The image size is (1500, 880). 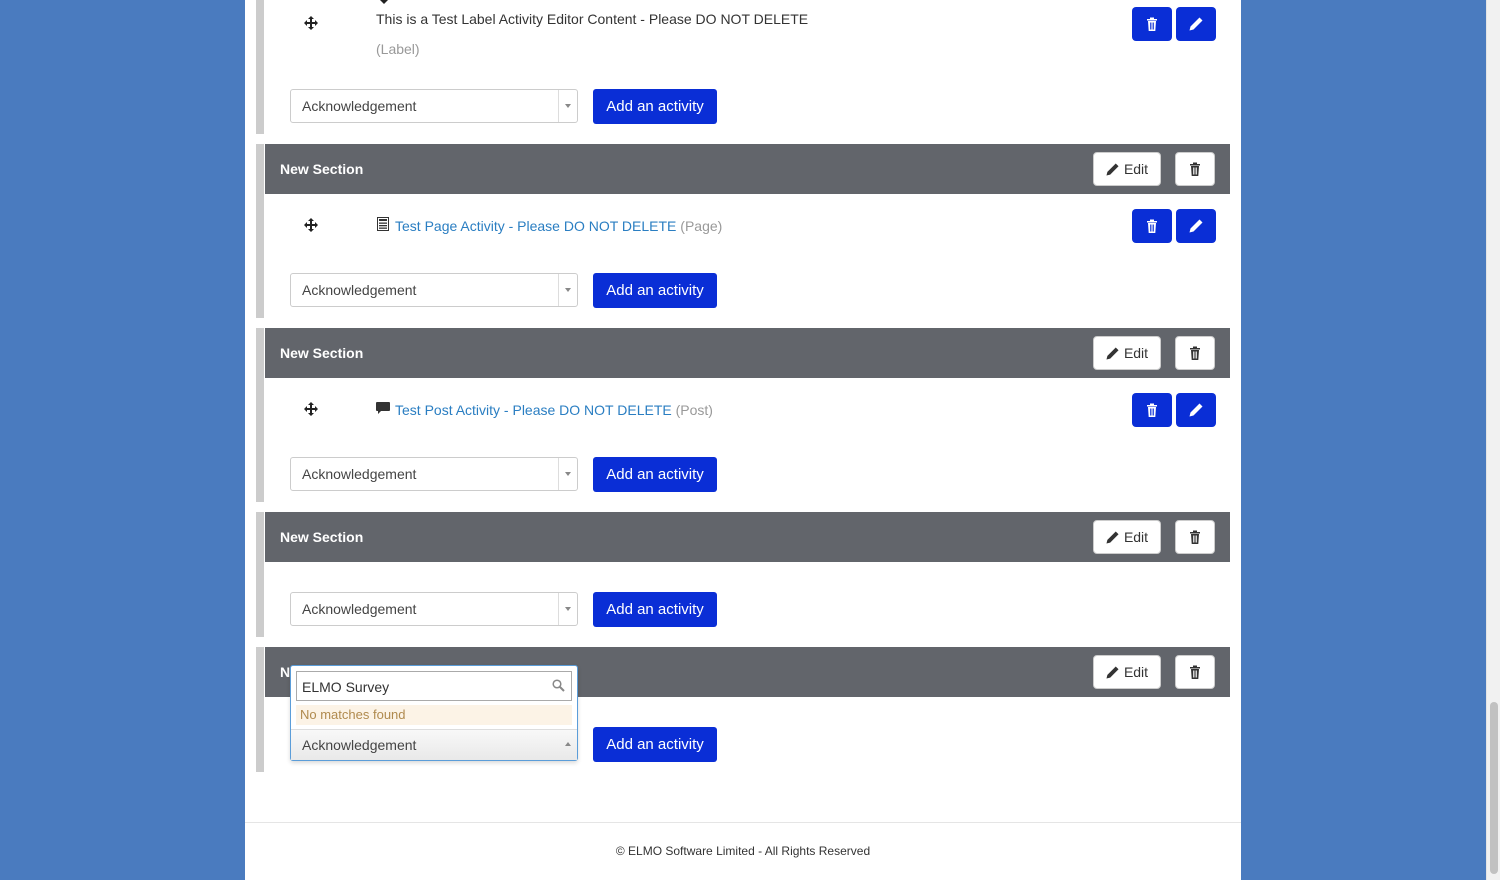 I want to click on dropdown-current-selection: Acknowledgement, so click(x=434, y=744).